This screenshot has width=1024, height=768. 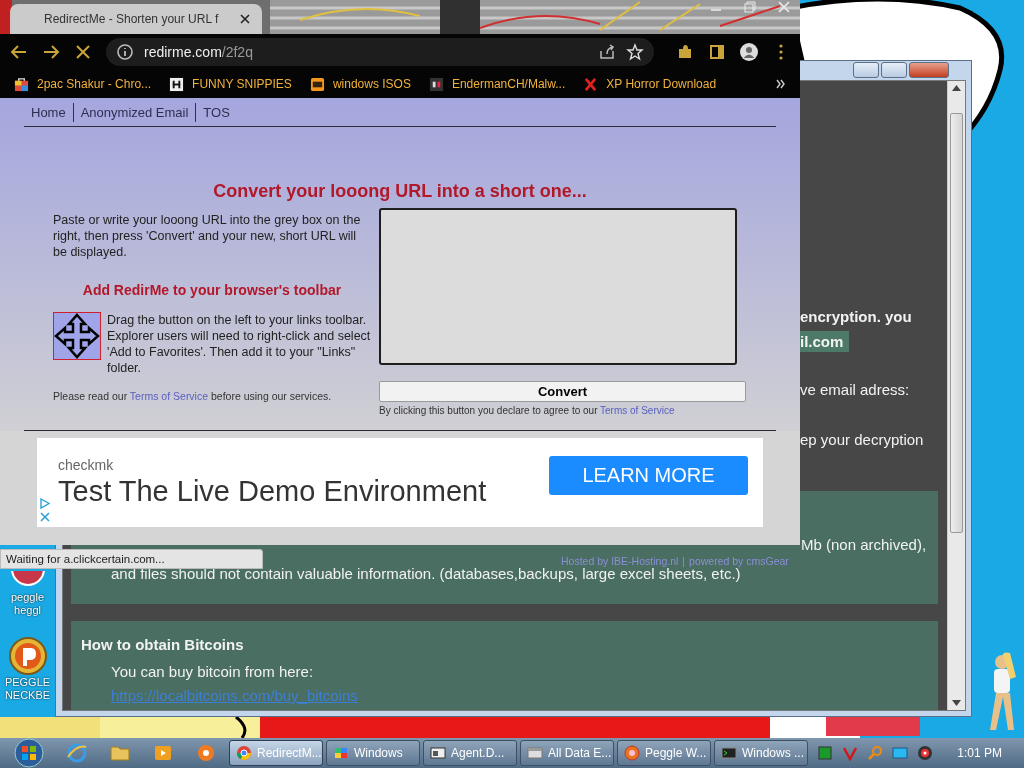 I want to click on start-button, so click(x=29, y=753).